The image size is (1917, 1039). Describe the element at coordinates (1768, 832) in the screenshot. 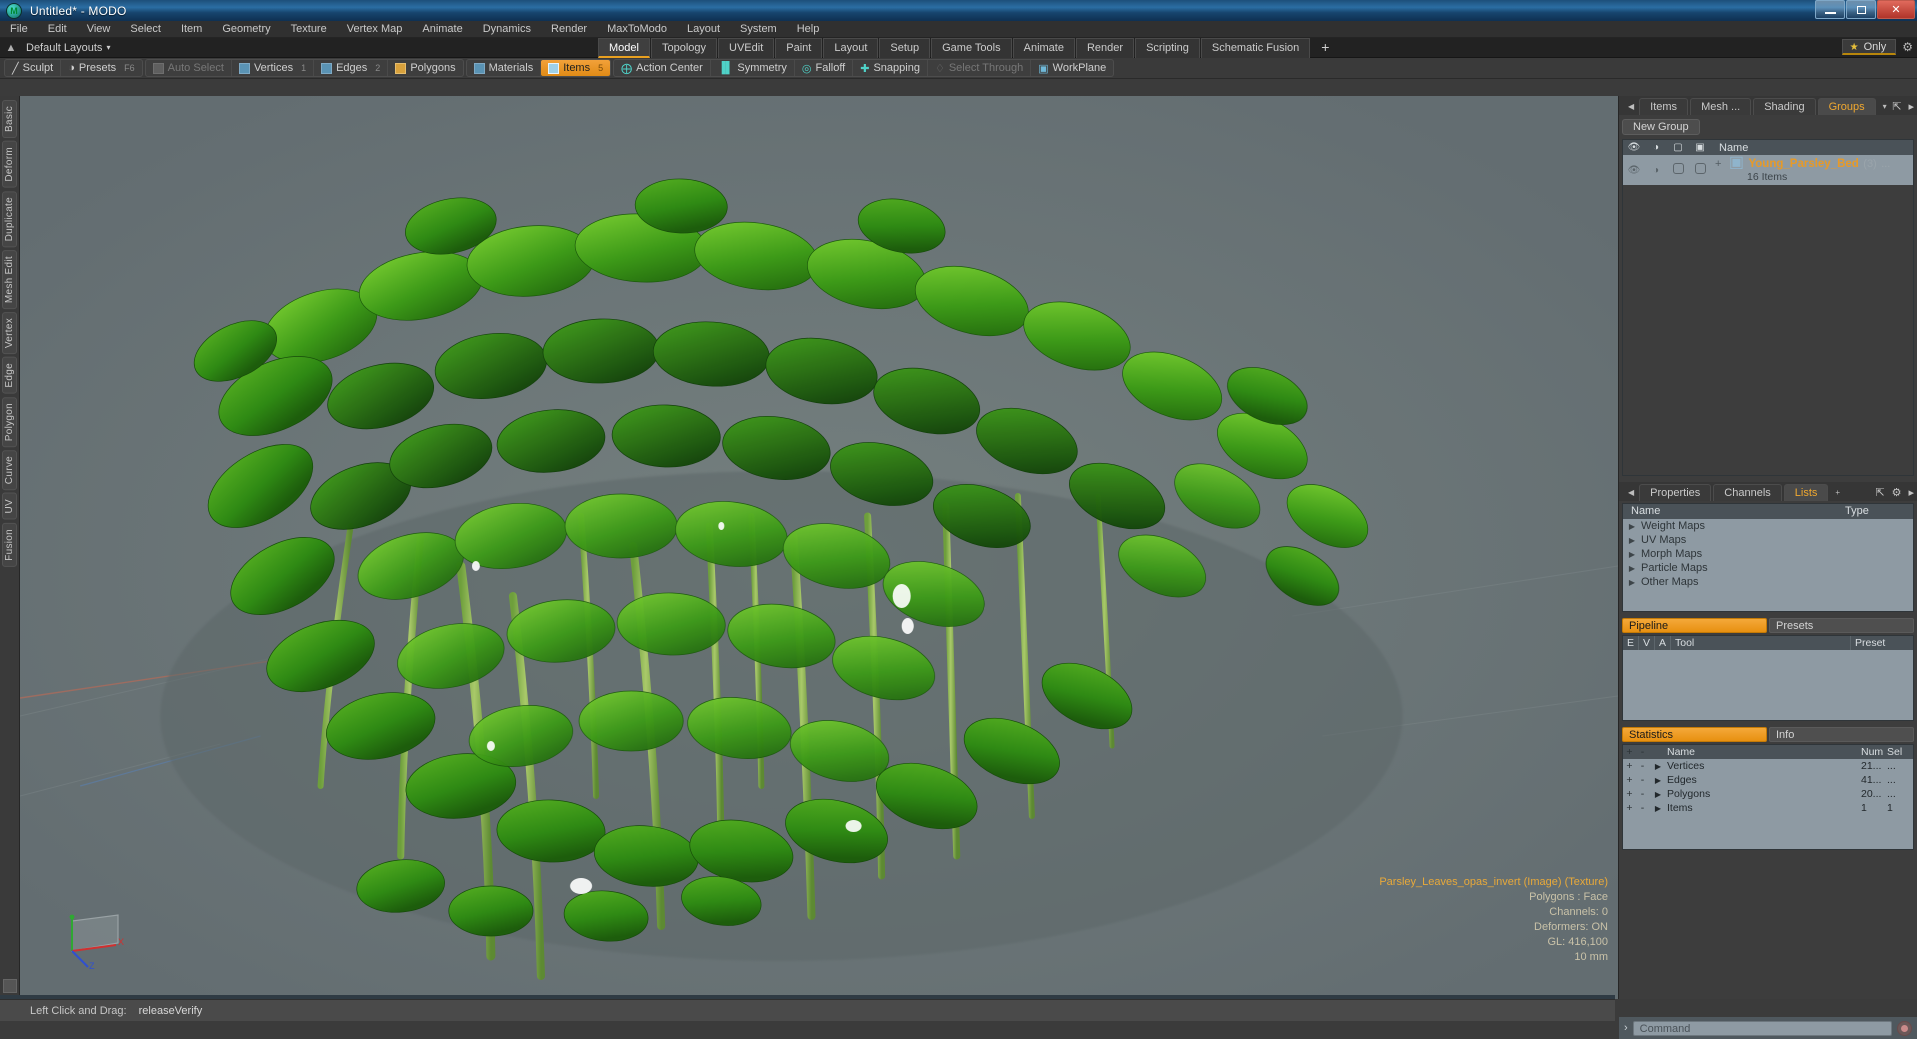

I see `statistics-empty-area` at that location.